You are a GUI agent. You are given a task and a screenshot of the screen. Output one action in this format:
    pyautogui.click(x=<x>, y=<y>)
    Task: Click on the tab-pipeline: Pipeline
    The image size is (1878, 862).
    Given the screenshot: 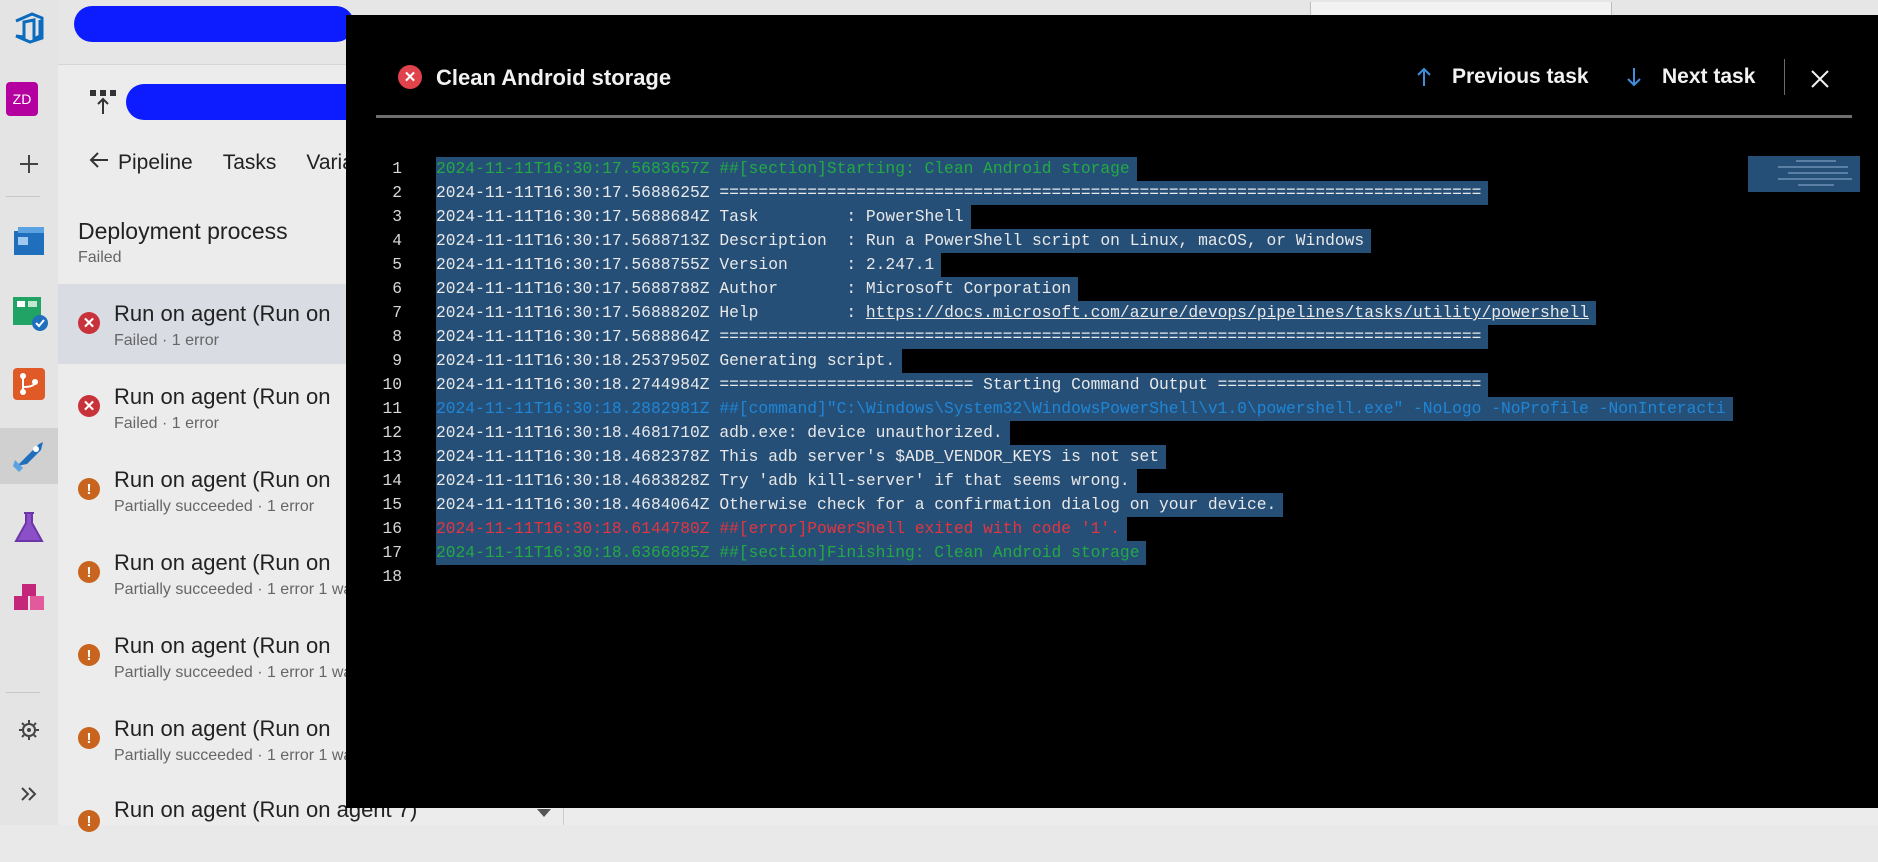 What is the action you would take?
    pyautogui.click(x=155, y=163)
    